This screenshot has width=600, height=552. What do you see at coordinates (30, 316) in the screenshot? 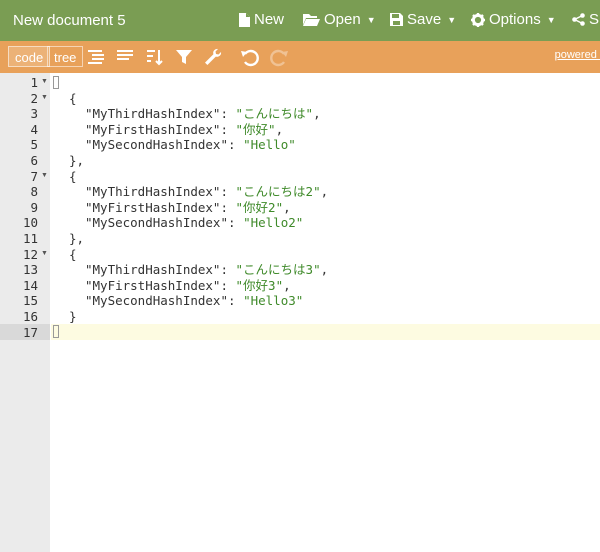
I see `line-number: 16` at bounding box center [30, 316].